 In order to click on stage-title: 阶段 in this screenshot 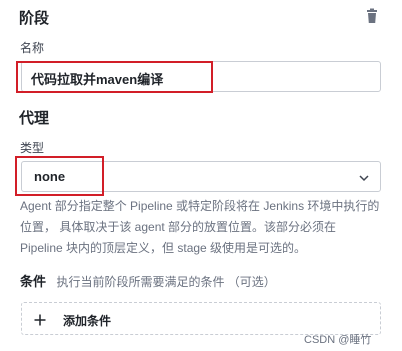, I will do `click(34, 18)`.